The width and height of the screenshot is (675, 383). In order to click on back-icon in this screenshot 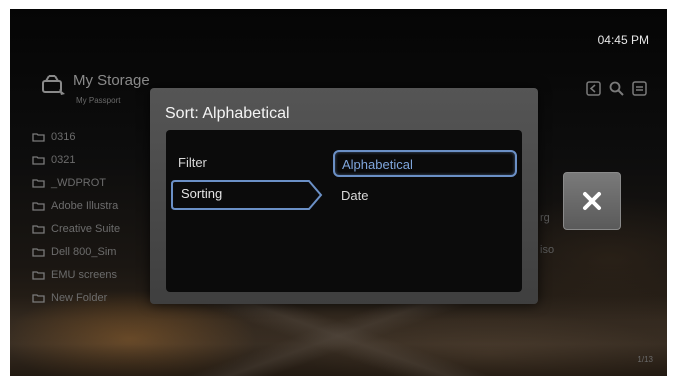, I will do `click(593, 88)`.